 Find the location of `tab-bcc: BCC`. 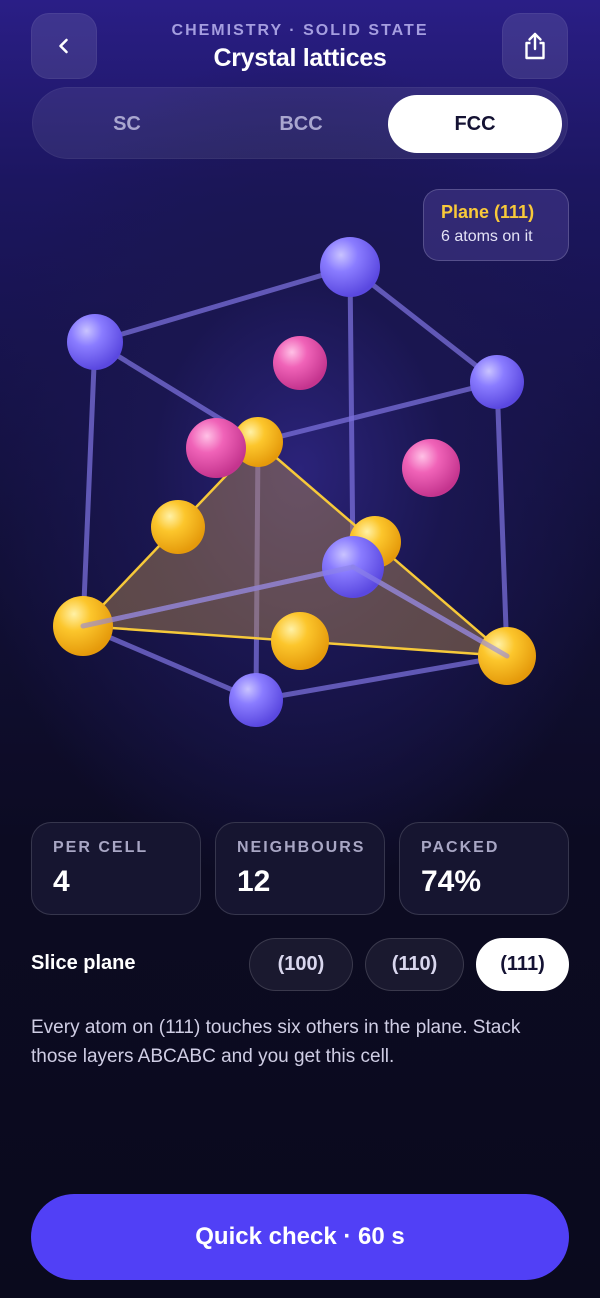

tab-bcc: BCC is located at coordinates (301, 124).